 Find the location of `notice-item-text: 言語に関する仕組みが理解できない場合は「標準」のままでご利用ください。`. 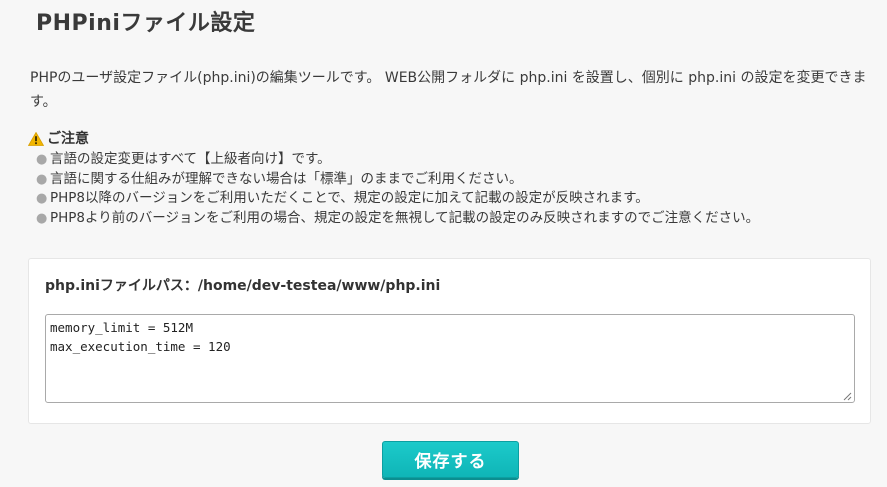

notice-item-text: 言語に関する仕組みが理解できない場合は「標準」のままでご利用ください。 is located at coordinates (286, 178).